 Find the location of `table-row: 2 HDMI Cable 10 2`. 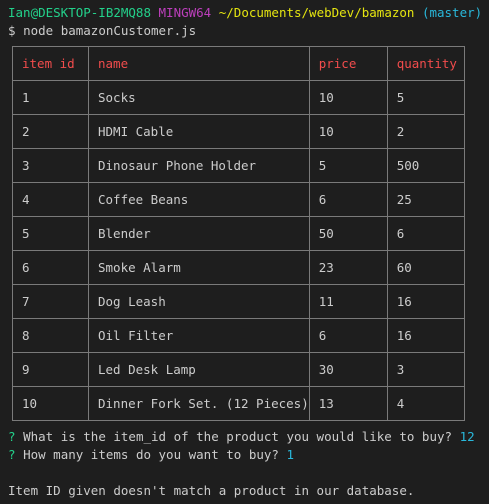

table-row: 2 HDMI Cable 10 2 is located at coordinates (238, 131).